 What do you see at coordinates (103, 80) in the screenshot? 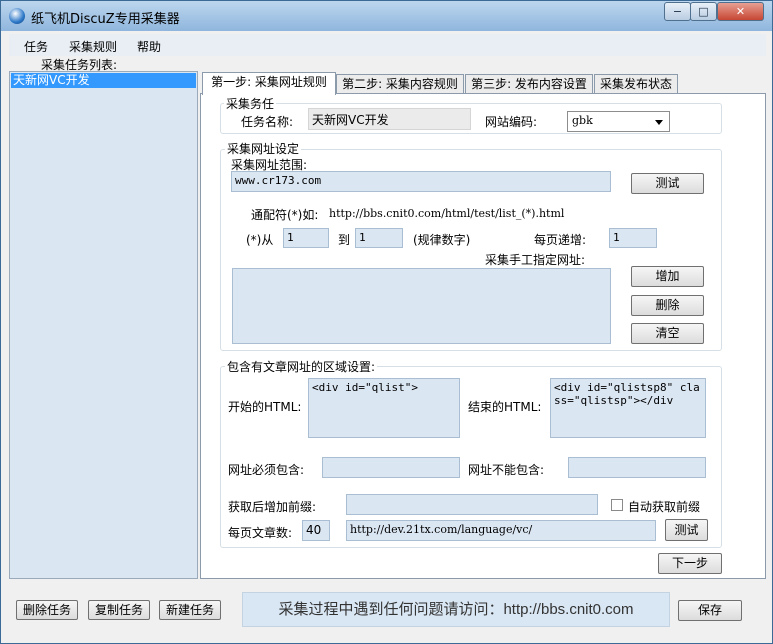
I see `task-list-item: 天新网VC开发` at bounding box center [103, 80].